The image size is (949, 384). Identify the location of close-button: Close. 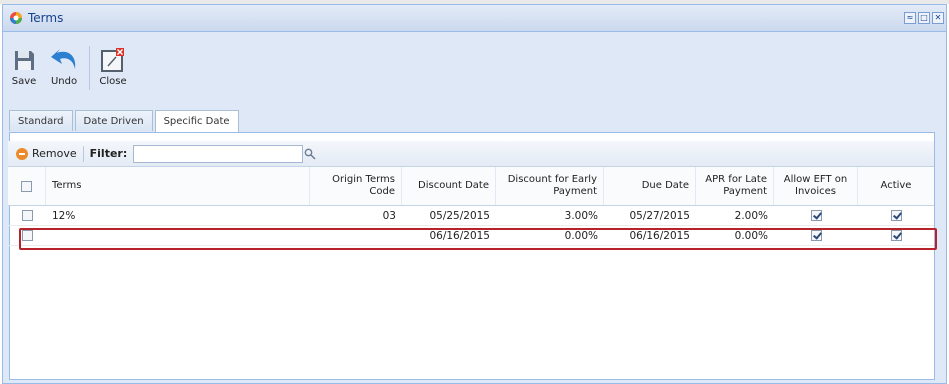
(113, 59).